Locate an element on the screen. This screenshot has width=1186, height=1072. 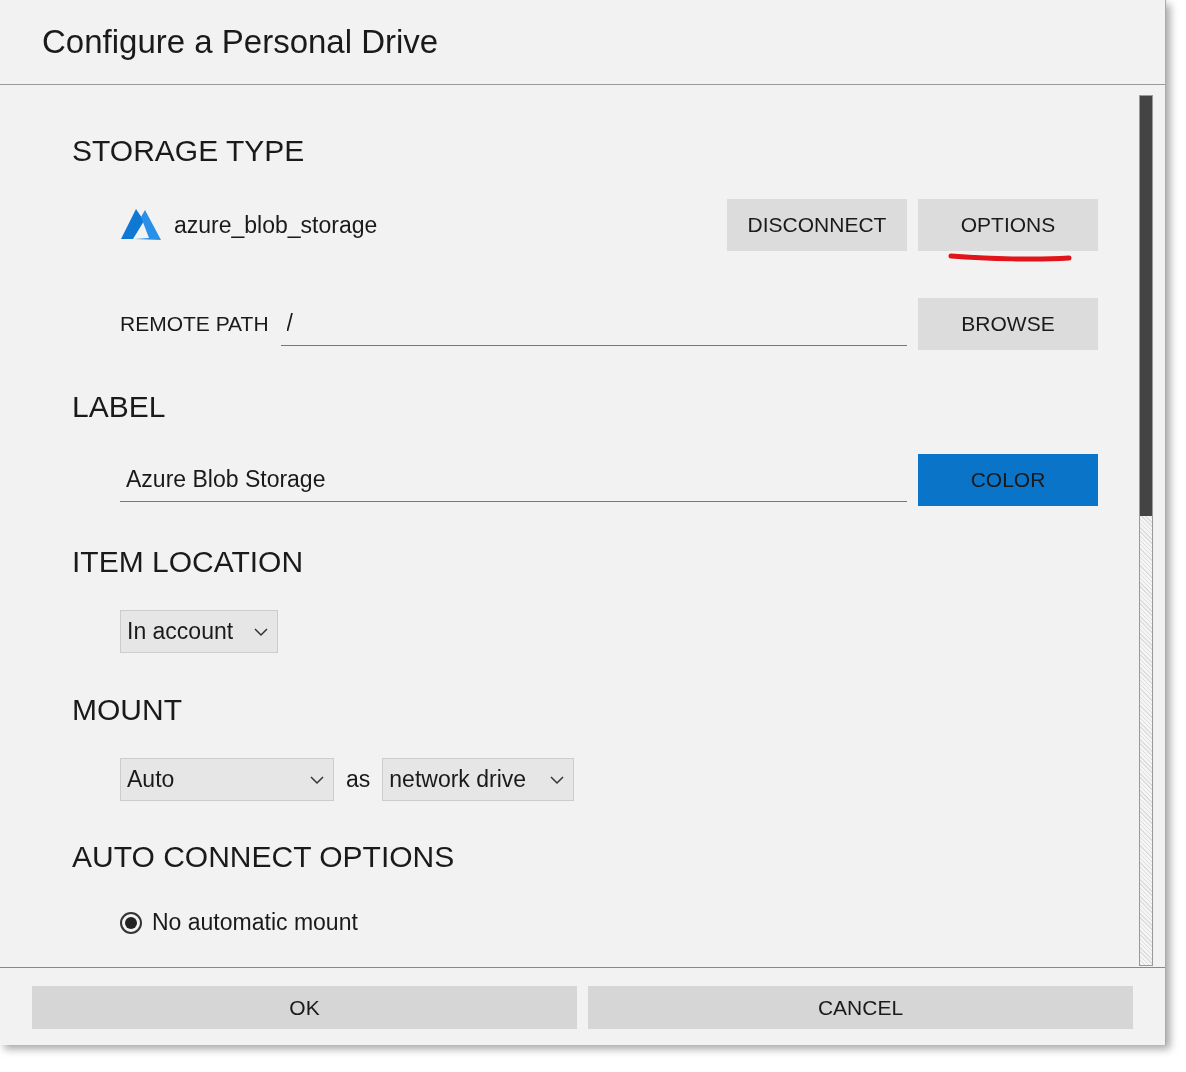
mount-type-dropdown: network drive is located at coordinates (478, 779).